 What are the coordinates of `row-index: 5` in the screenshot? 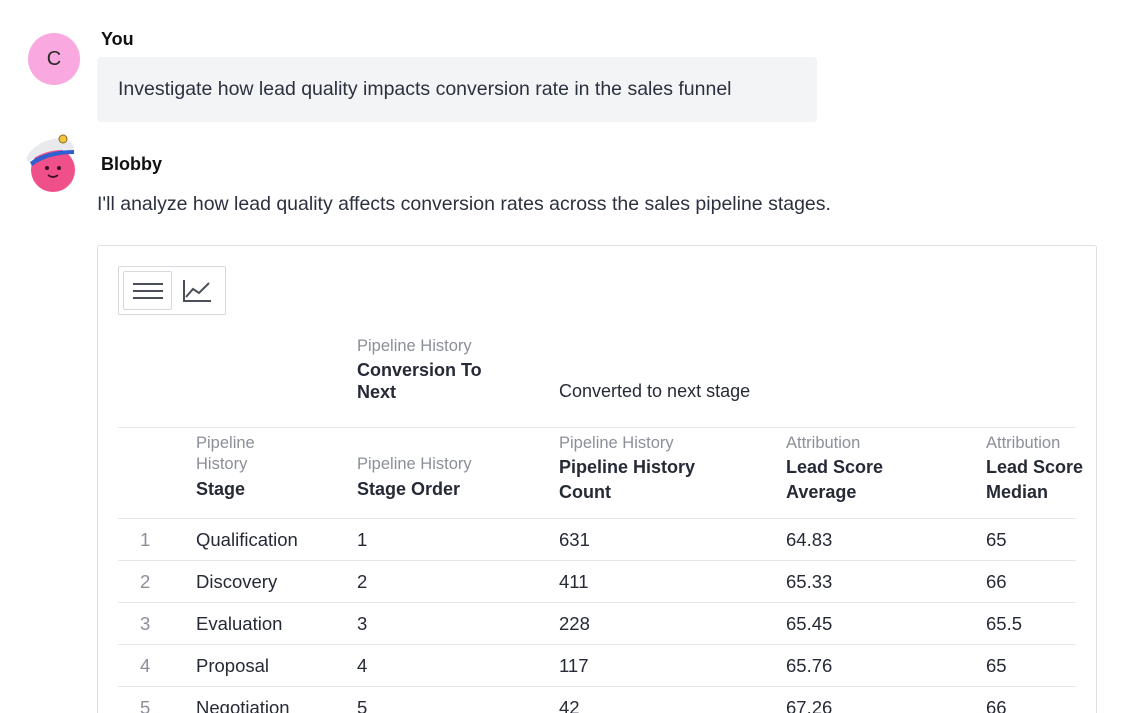 It's located at (145, 705).